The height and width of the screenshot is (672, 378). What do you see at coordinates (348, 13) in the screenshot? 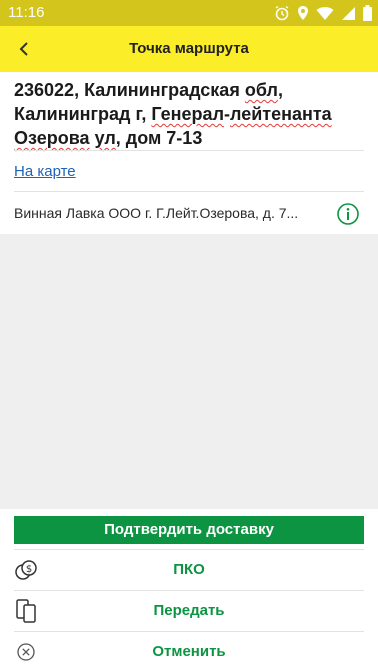
I see `cell-signal-icon` at bounding box center [348, 13].